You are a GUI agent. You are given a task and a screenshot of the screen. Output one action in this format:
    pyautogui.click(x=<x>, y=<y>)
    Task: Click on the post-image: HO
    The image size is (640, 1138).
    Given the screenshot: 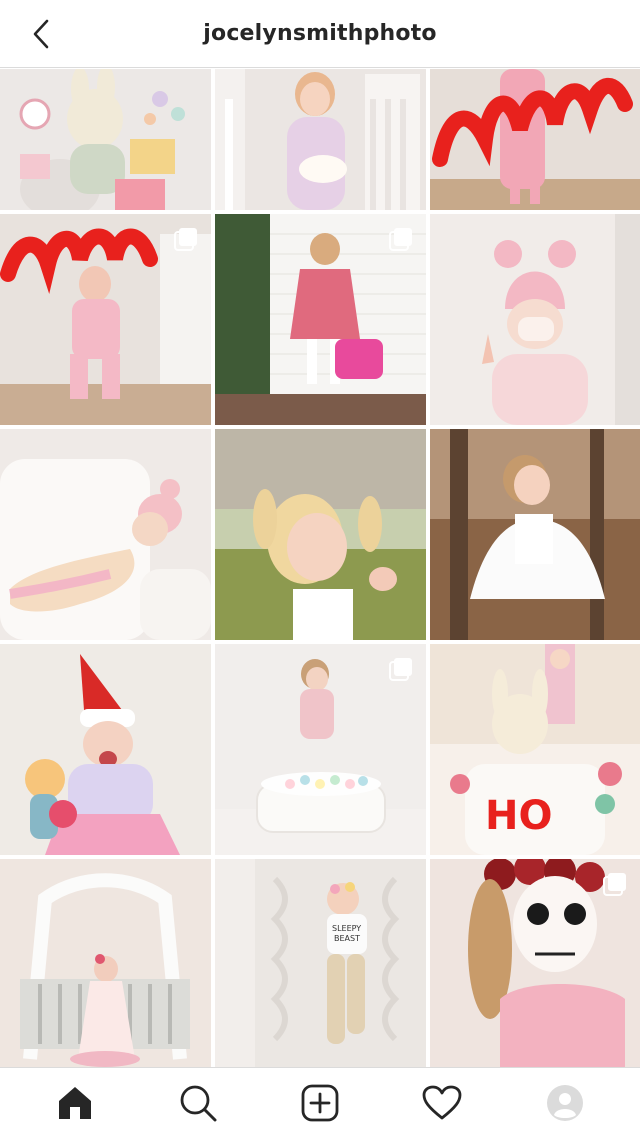 What is the action you would take?
    pyautogui.click(x=535, y=749)
    